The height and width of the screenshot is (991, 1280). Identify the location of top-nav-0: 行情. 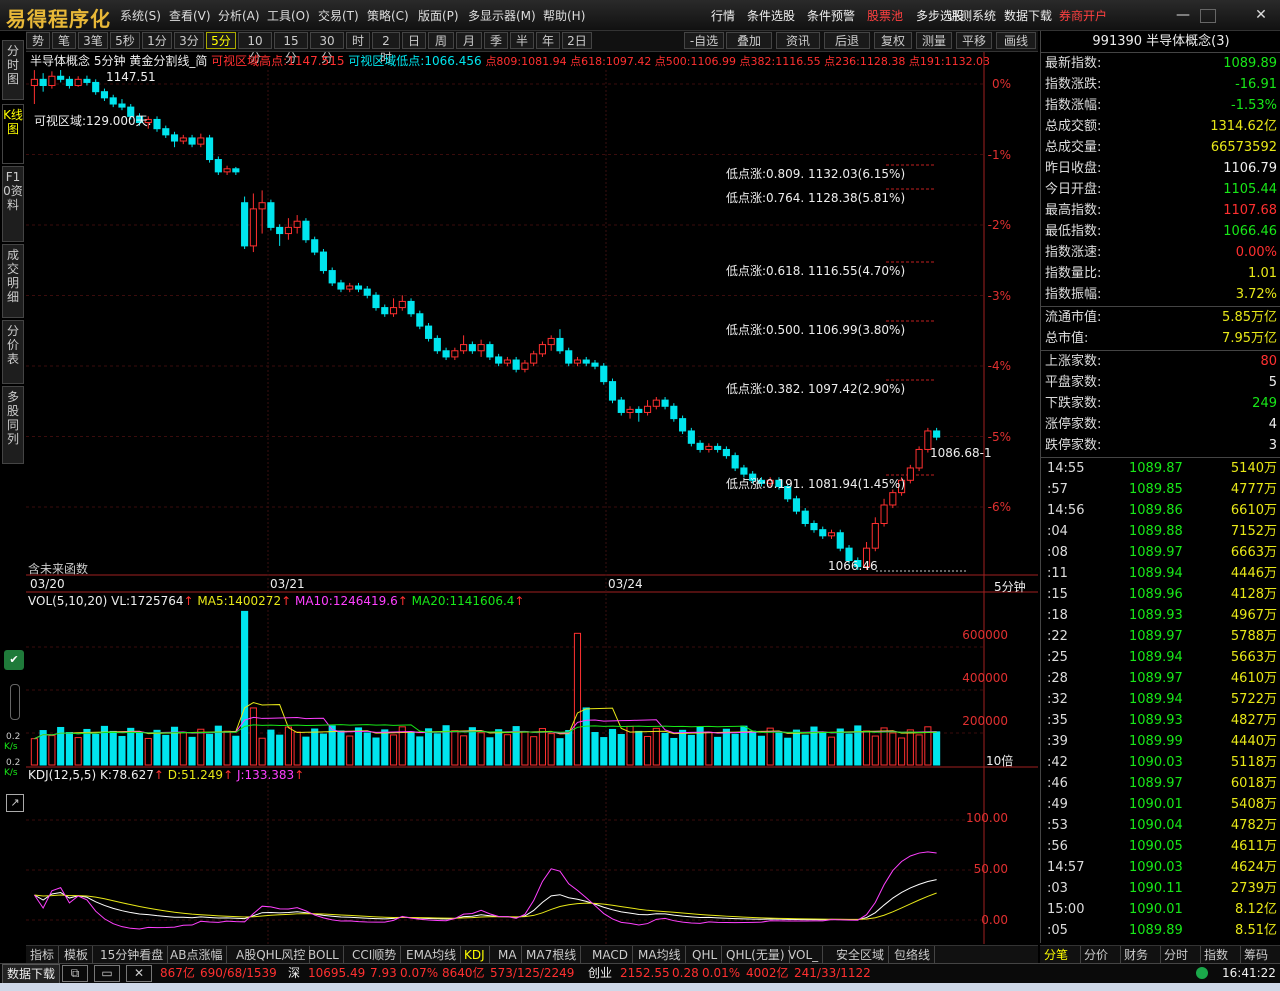
(723, 15).